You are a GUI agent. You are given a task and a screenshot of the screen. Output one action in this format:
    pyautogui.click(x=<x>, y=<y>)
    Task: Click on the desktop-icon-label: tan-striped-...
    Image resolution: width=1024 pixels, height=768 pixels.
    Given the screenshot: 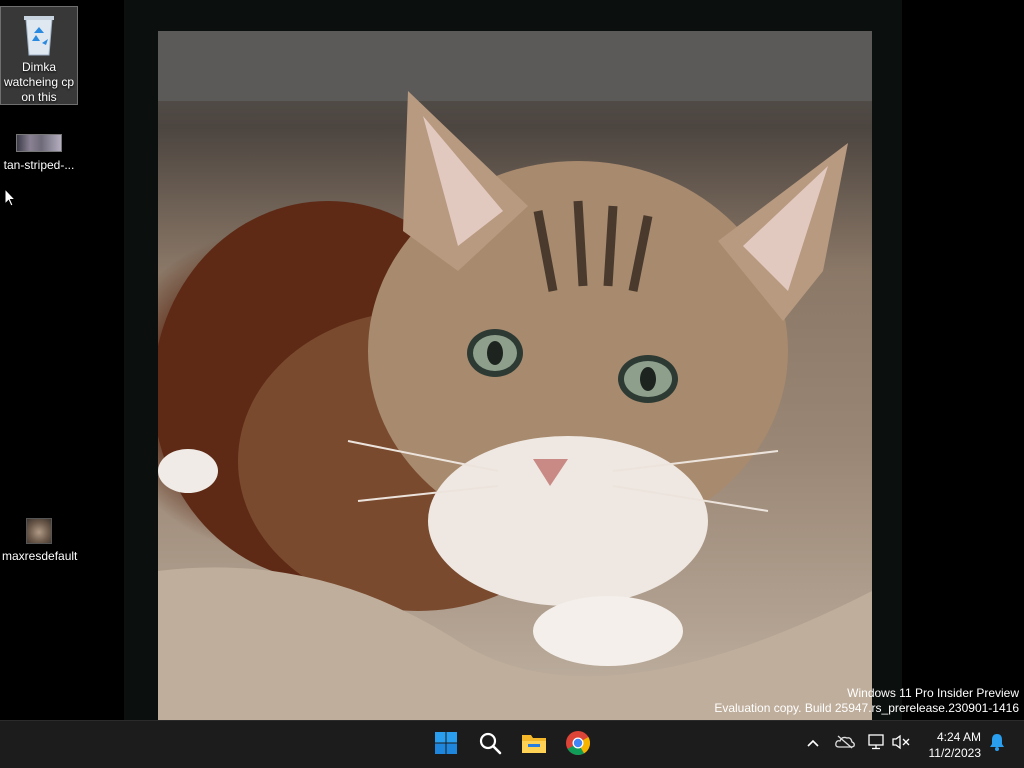 What is the action you would take?
    pyautogui.click(x=39, y=165)
    